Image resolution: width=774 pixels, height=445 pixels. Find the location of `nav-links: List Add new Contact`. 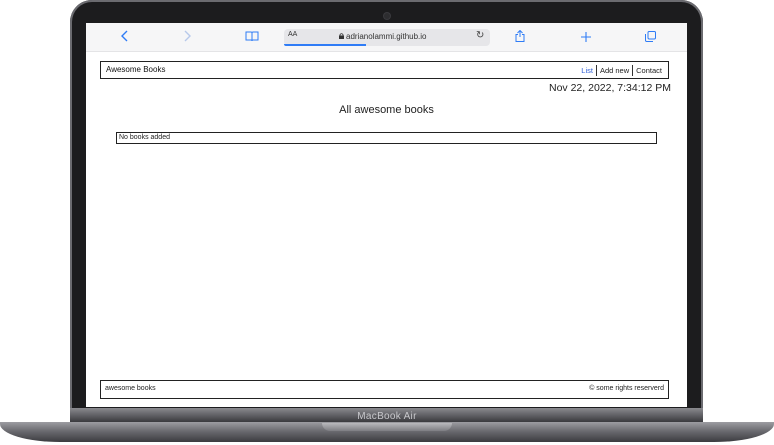

nav-links: List Add new Contact is located at coordinates (621, 70).